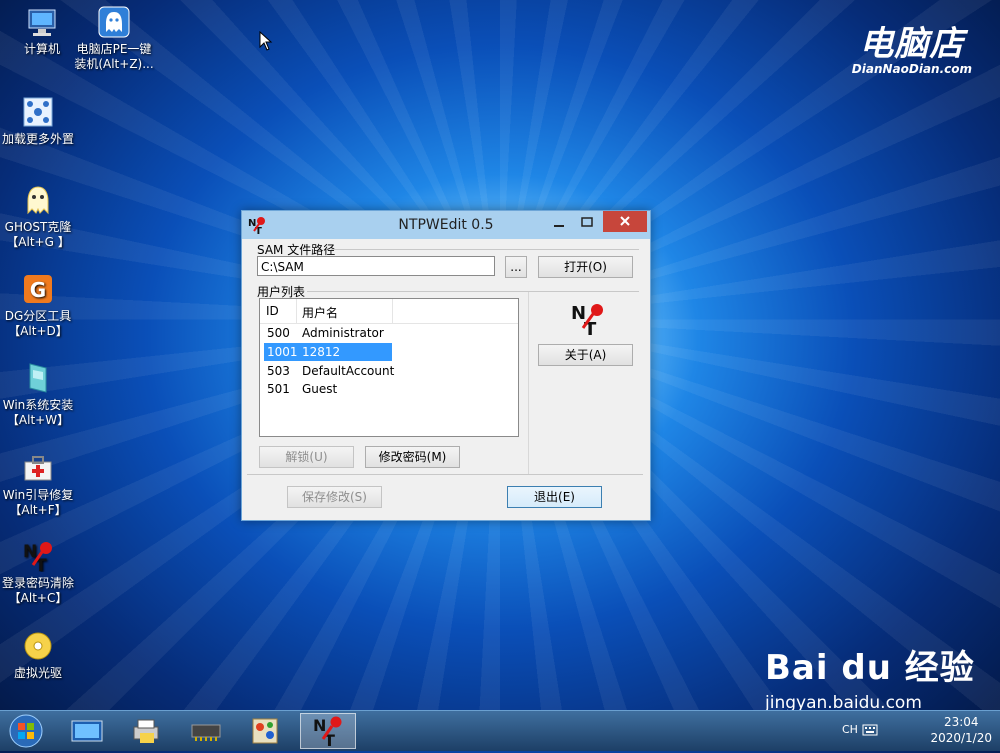 The height and width of the screenshot is (753, 1000). I want to click on column-header-username: 用户名, so click(320, 312).